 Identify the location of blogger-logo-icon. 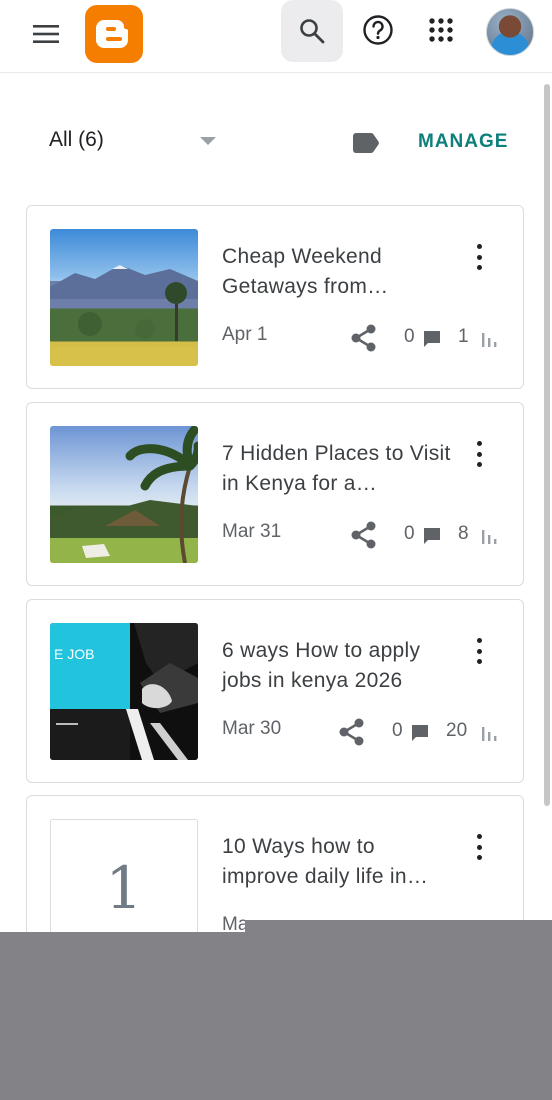
(112, 34).